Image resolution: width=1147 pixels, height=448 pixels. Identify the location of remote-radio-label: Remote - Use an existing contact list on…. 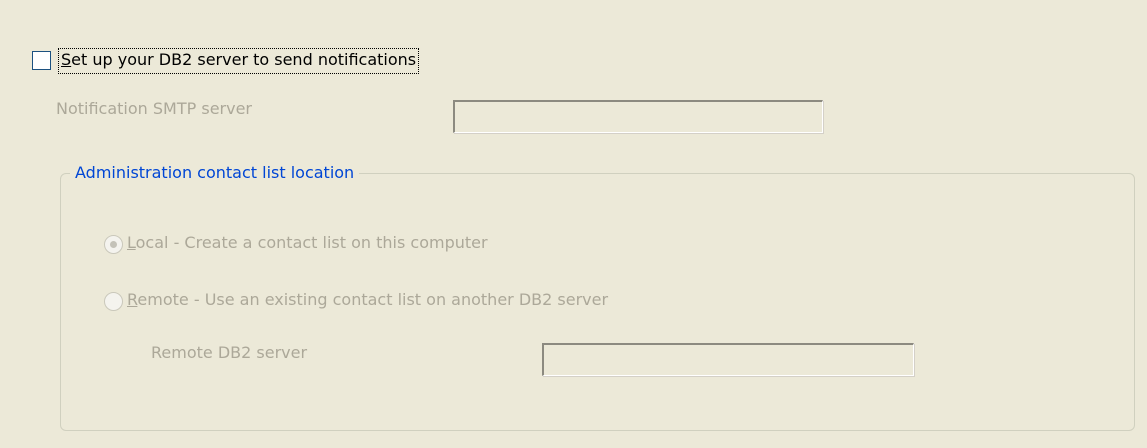
(367, 300).